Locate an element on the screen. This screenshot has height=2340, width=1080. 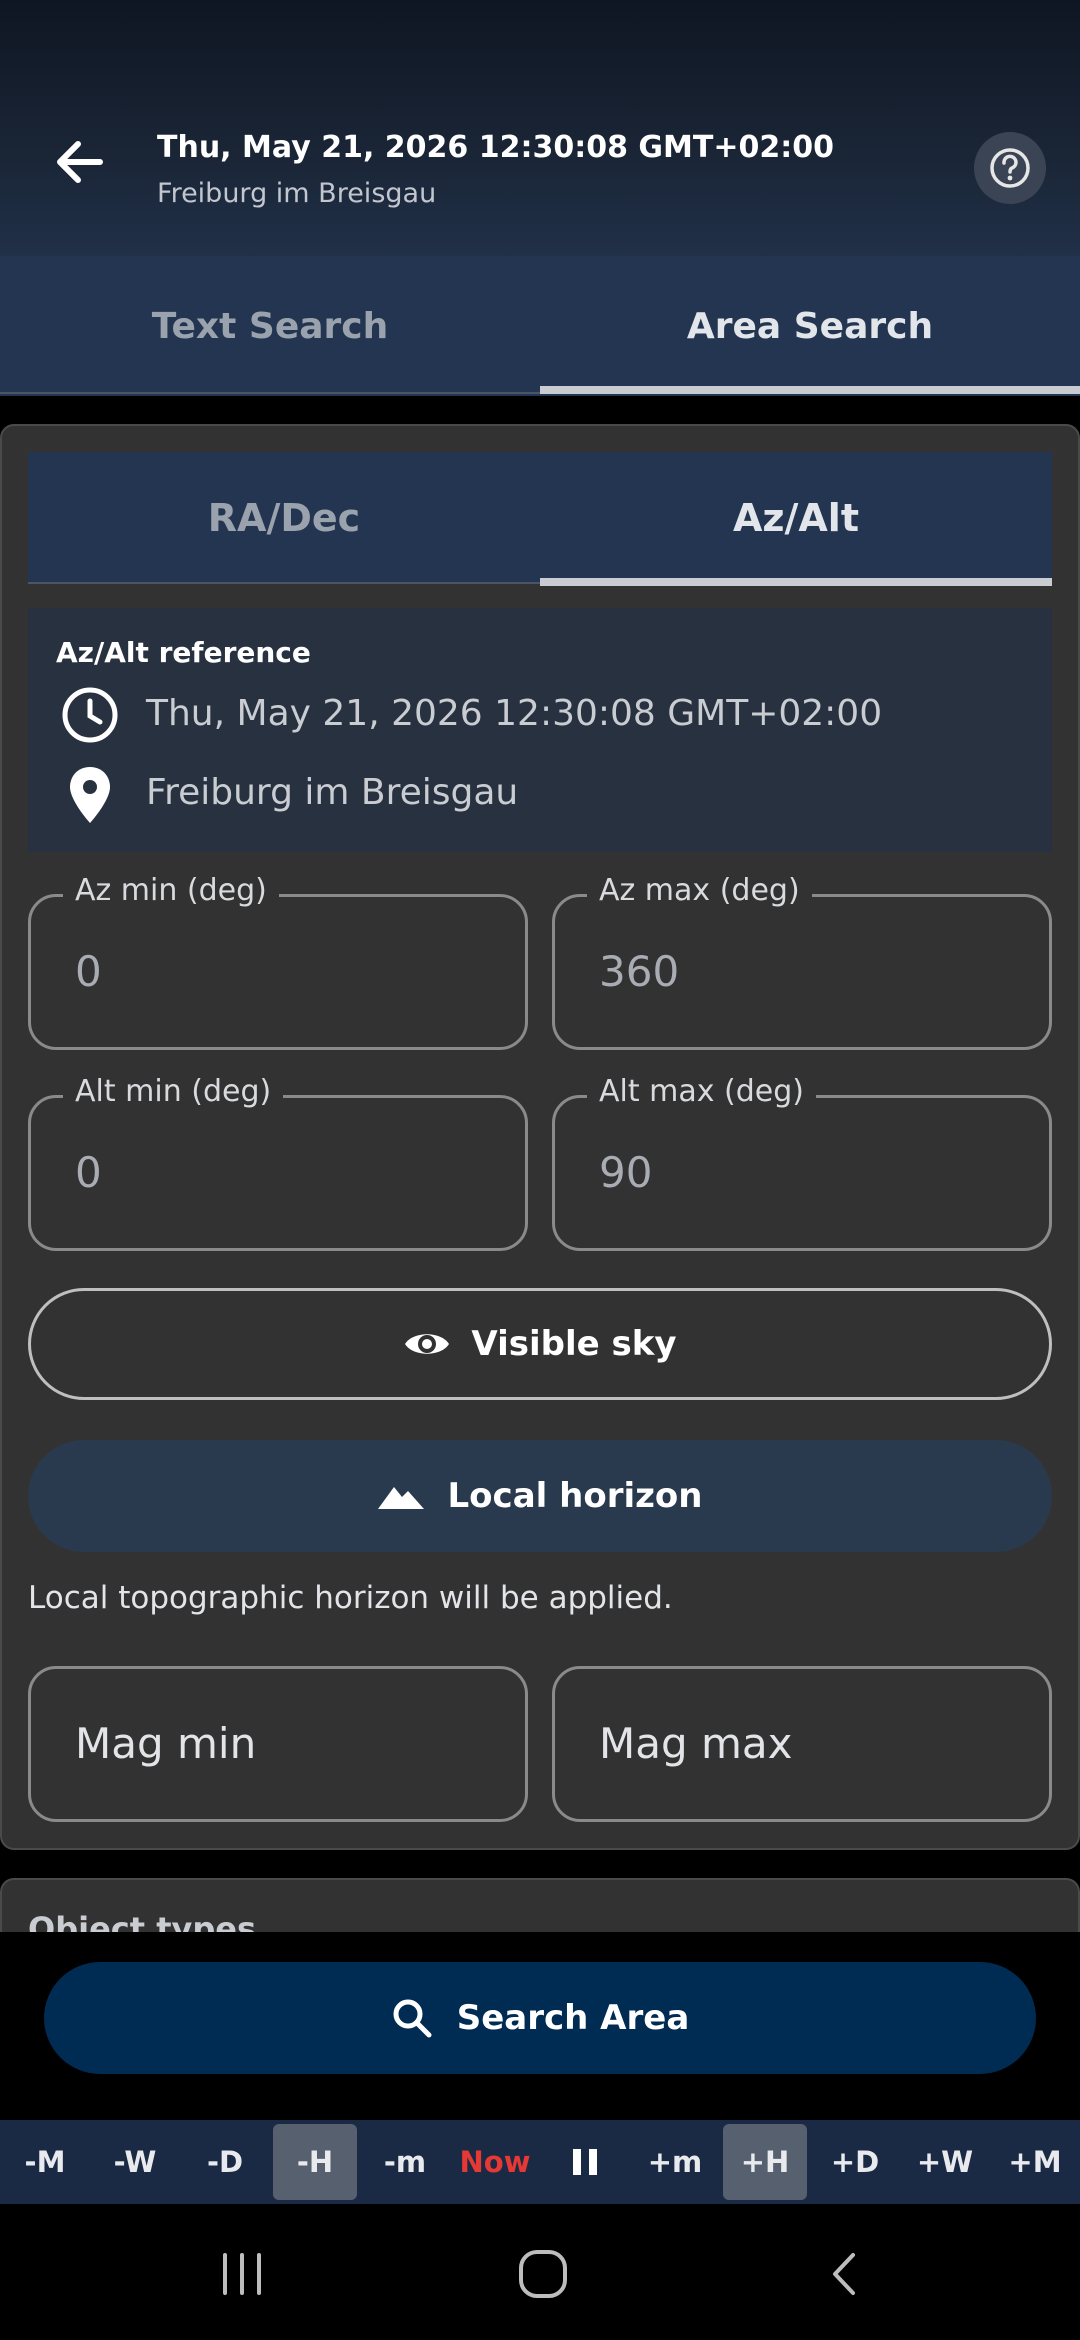
eye-icon is located at coordinates (427, 1344).